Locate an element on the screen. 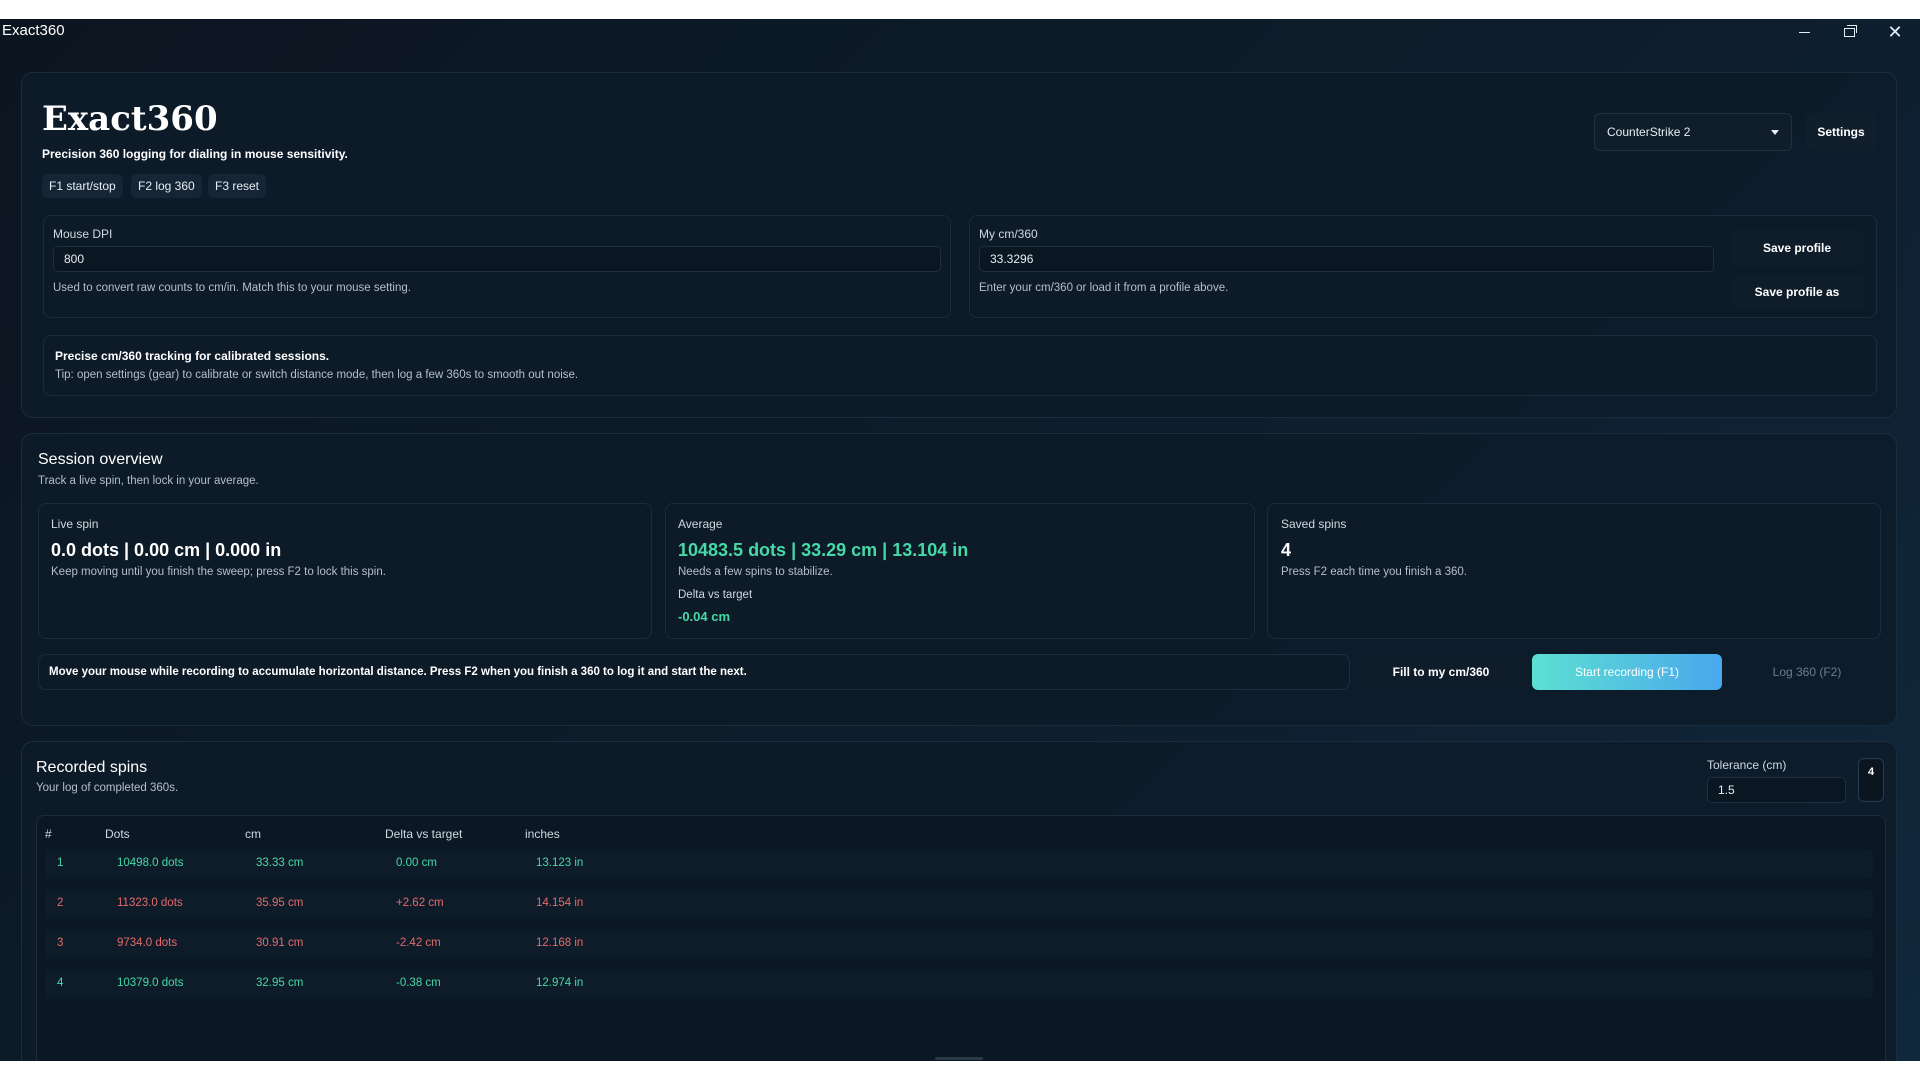 The height and width of the screenshot is (1080, 1920). cm360-label: My cm/360 is located at coordinates (1008, 234).